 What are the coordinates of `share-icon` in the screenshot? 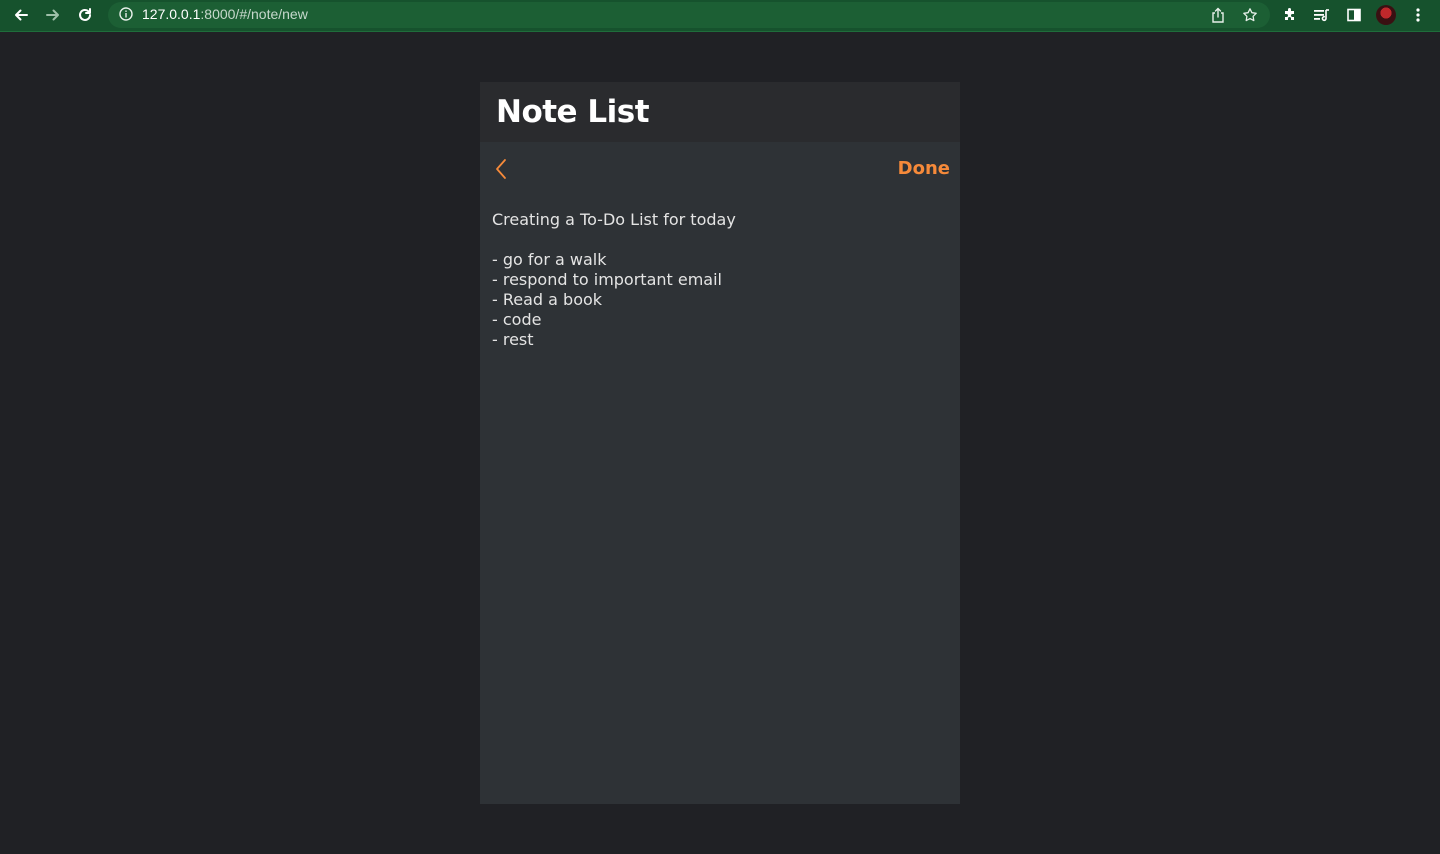 It's located at (1218, 15).